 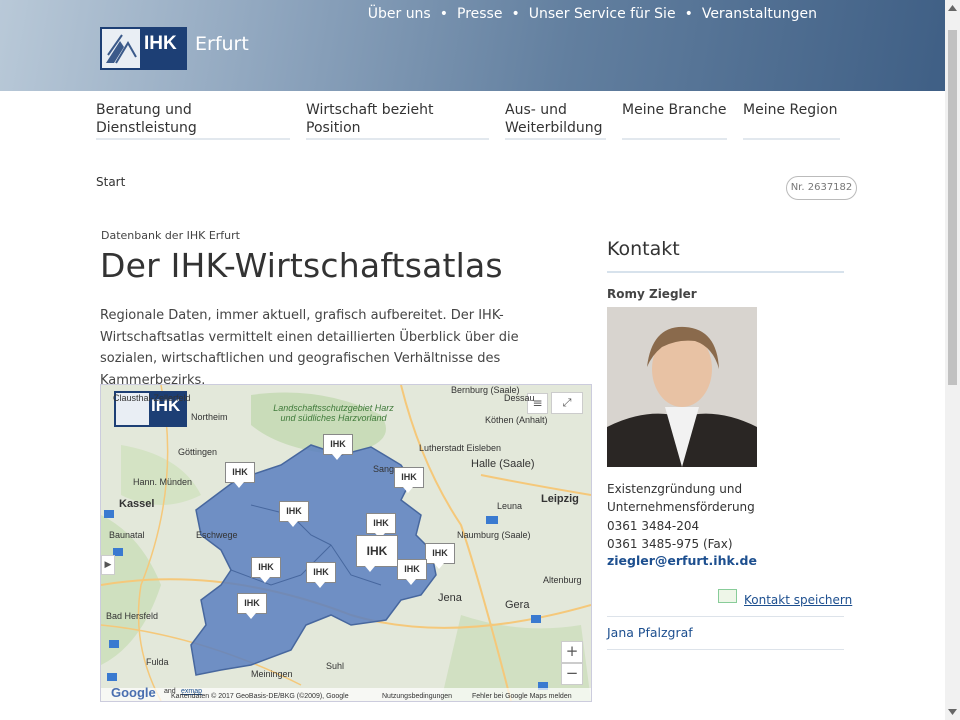 What do you see at coordinates (170, 235) in the screenshot?
I see `kicker: Datenbank der IHK Erfurt` at bounding box center [170, 235].